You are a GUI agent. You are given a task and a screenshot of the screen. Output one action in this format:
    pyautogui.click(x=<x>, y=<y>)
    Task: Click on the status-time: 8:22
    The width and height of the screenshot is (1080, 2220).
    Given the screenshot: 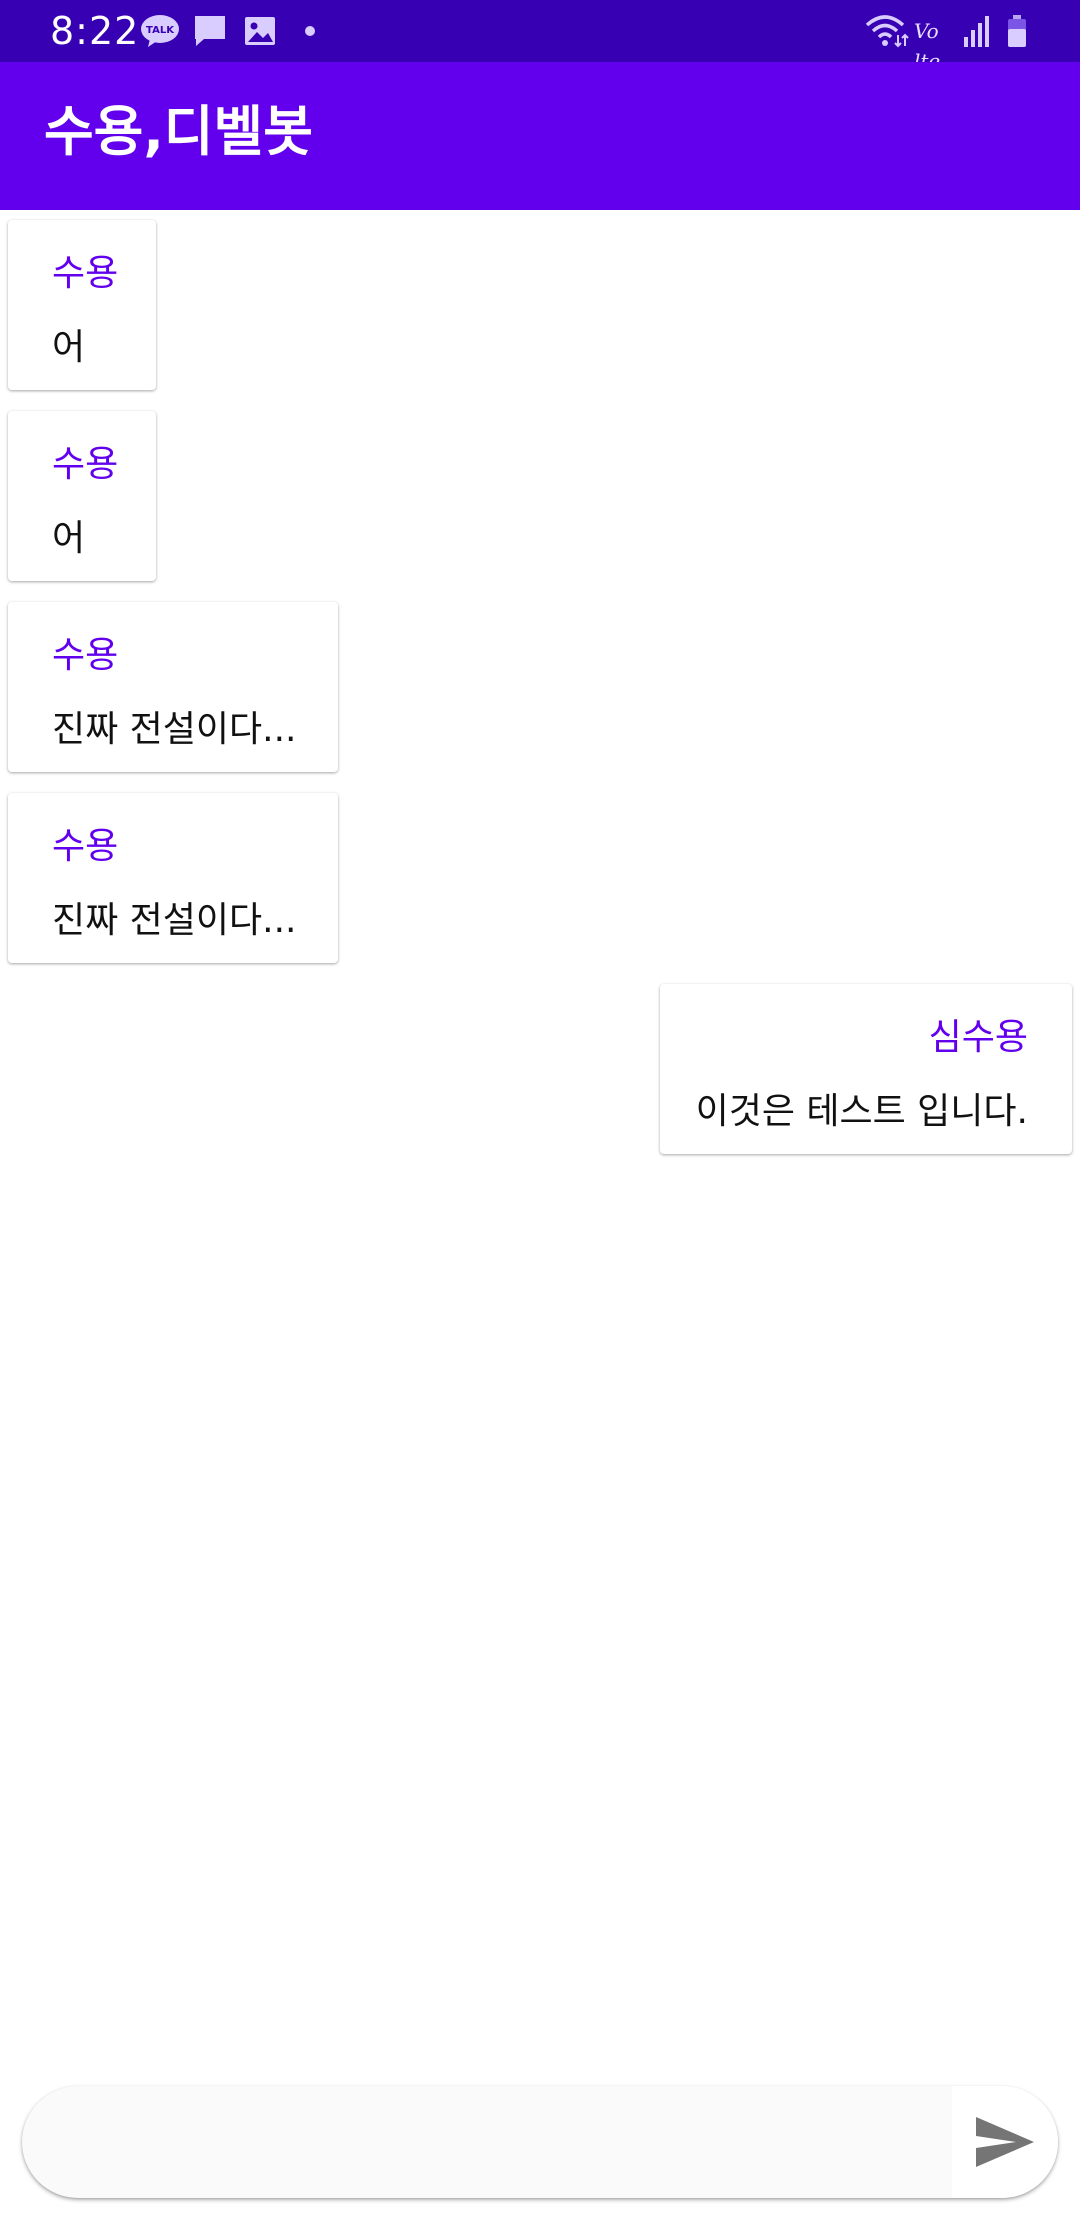 What is the action you would take?
    pyautogui.click(x=95, y=31)
    